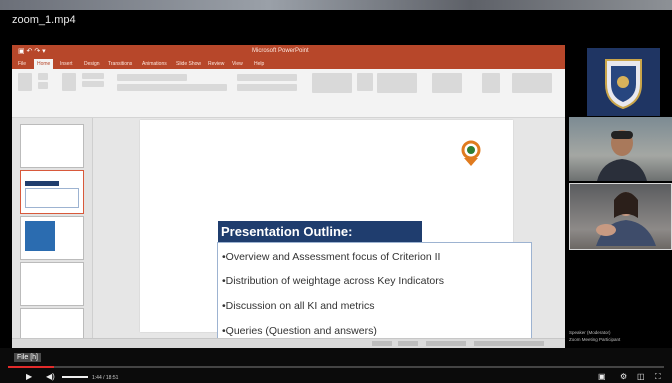 The height and width of the screenshot is (383, 672). What do you see at coordinates (658, 376) in the screenshot?
I see `fullscreen-icon: ⛶` at bounding box center [658, 376].